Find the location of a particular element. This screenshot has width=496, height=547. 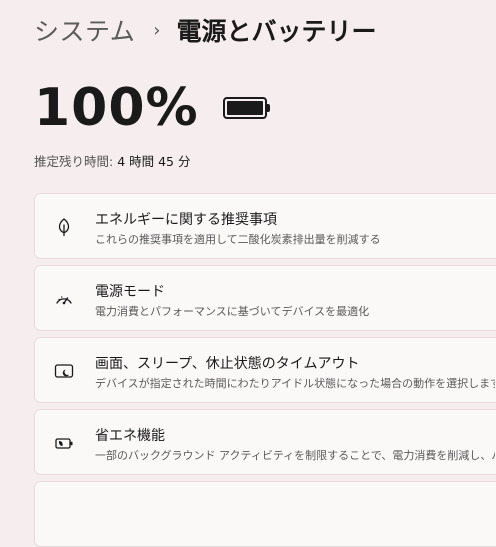

power-mode-card: 電源モード 電力消費とパフォーマンスに基づいてデバイスを最適化 is located at coordinates (265, 298).